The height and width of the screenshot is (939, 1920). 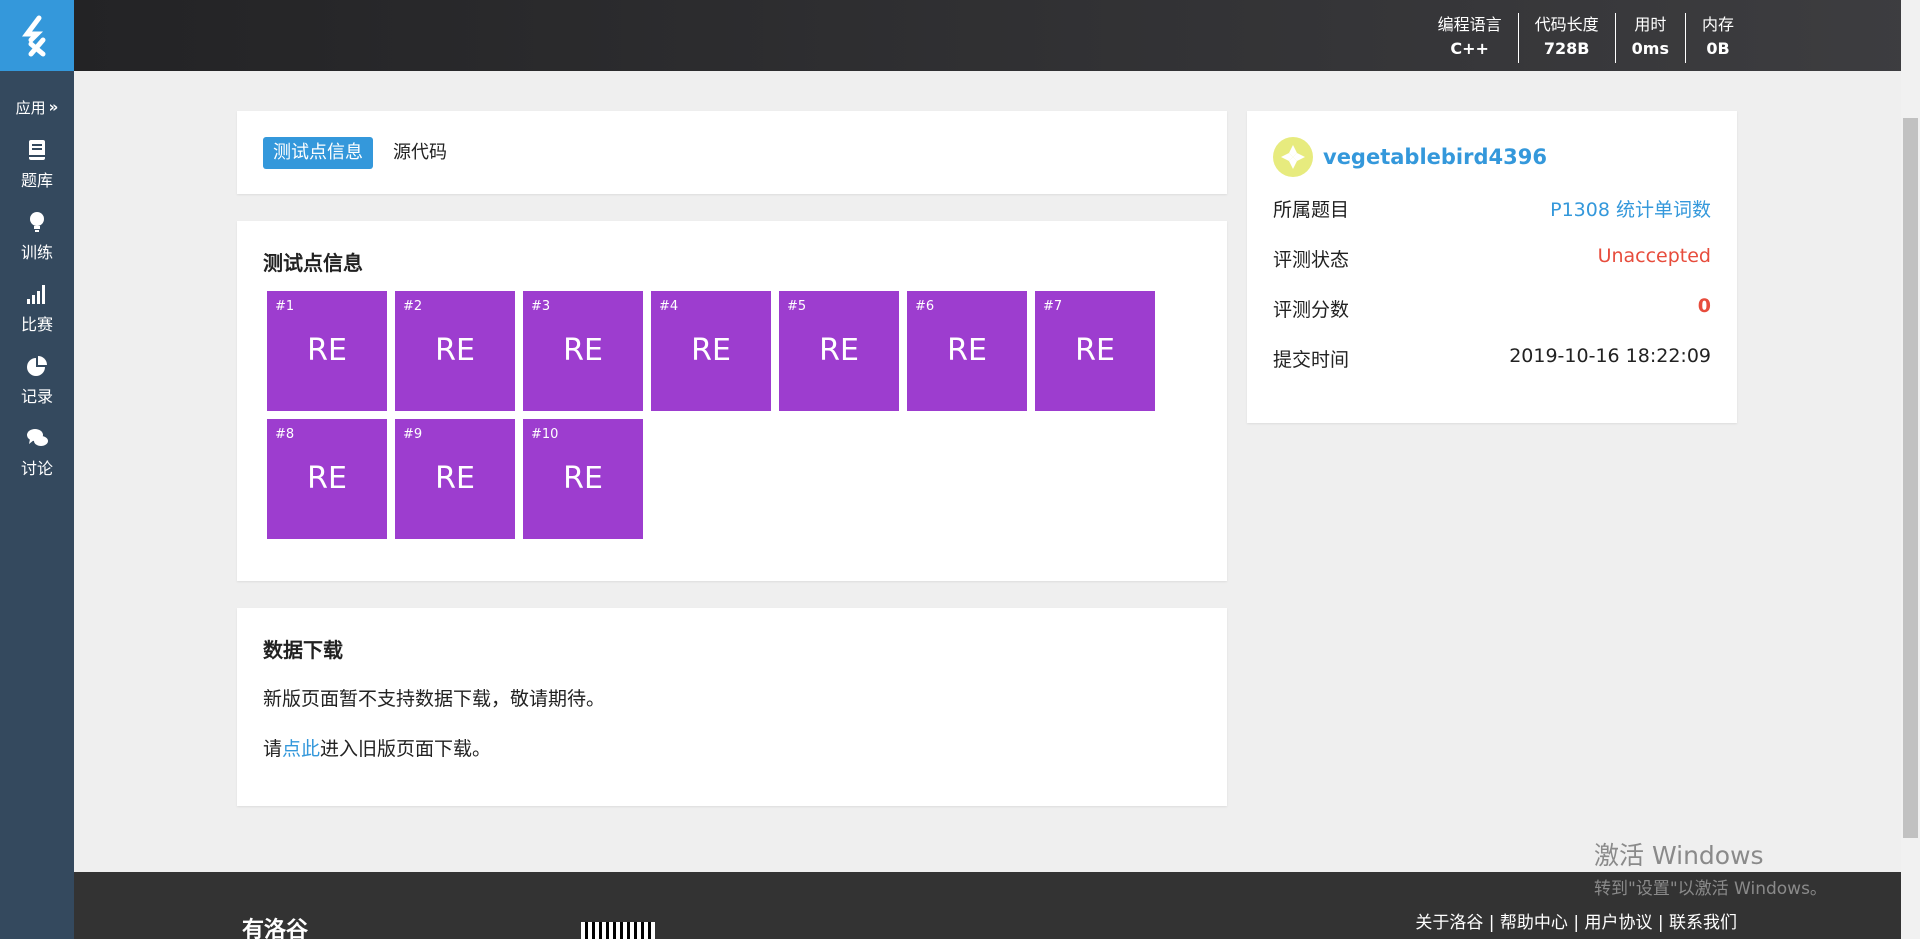 What do you see at coordinates (1470, 38) in the screenshot?
I see `stat-language: 编程语言 C++` at bounding box center [1470, 38].